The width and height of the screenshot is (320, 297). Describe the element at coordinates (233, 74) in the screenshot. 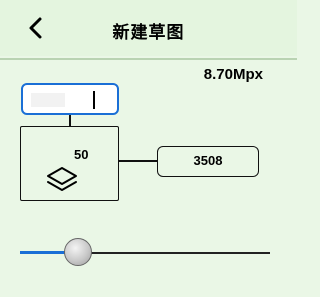

I see `megapixel-readout: 8.70Mpx` at that location.